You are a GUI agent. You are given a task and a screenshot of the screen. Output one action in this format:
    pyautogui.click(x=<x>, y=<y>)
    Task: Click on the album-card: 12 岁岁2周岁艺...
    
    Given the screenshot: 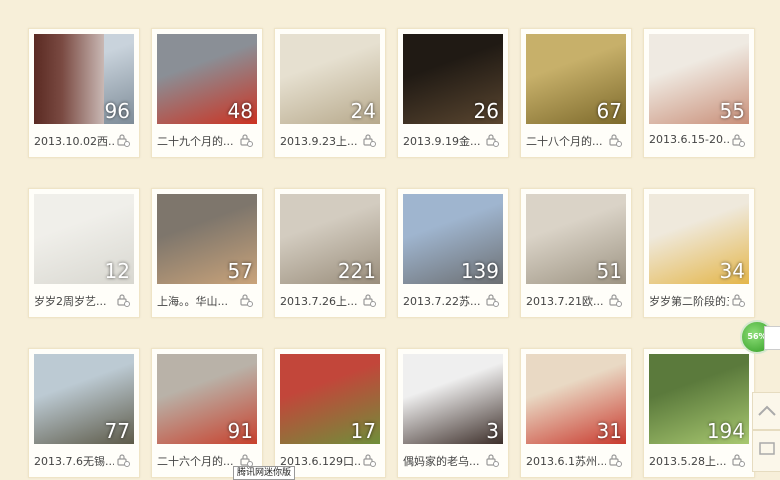 What is the action you would take?
    pyautogui.click(x=84, y=253)
    